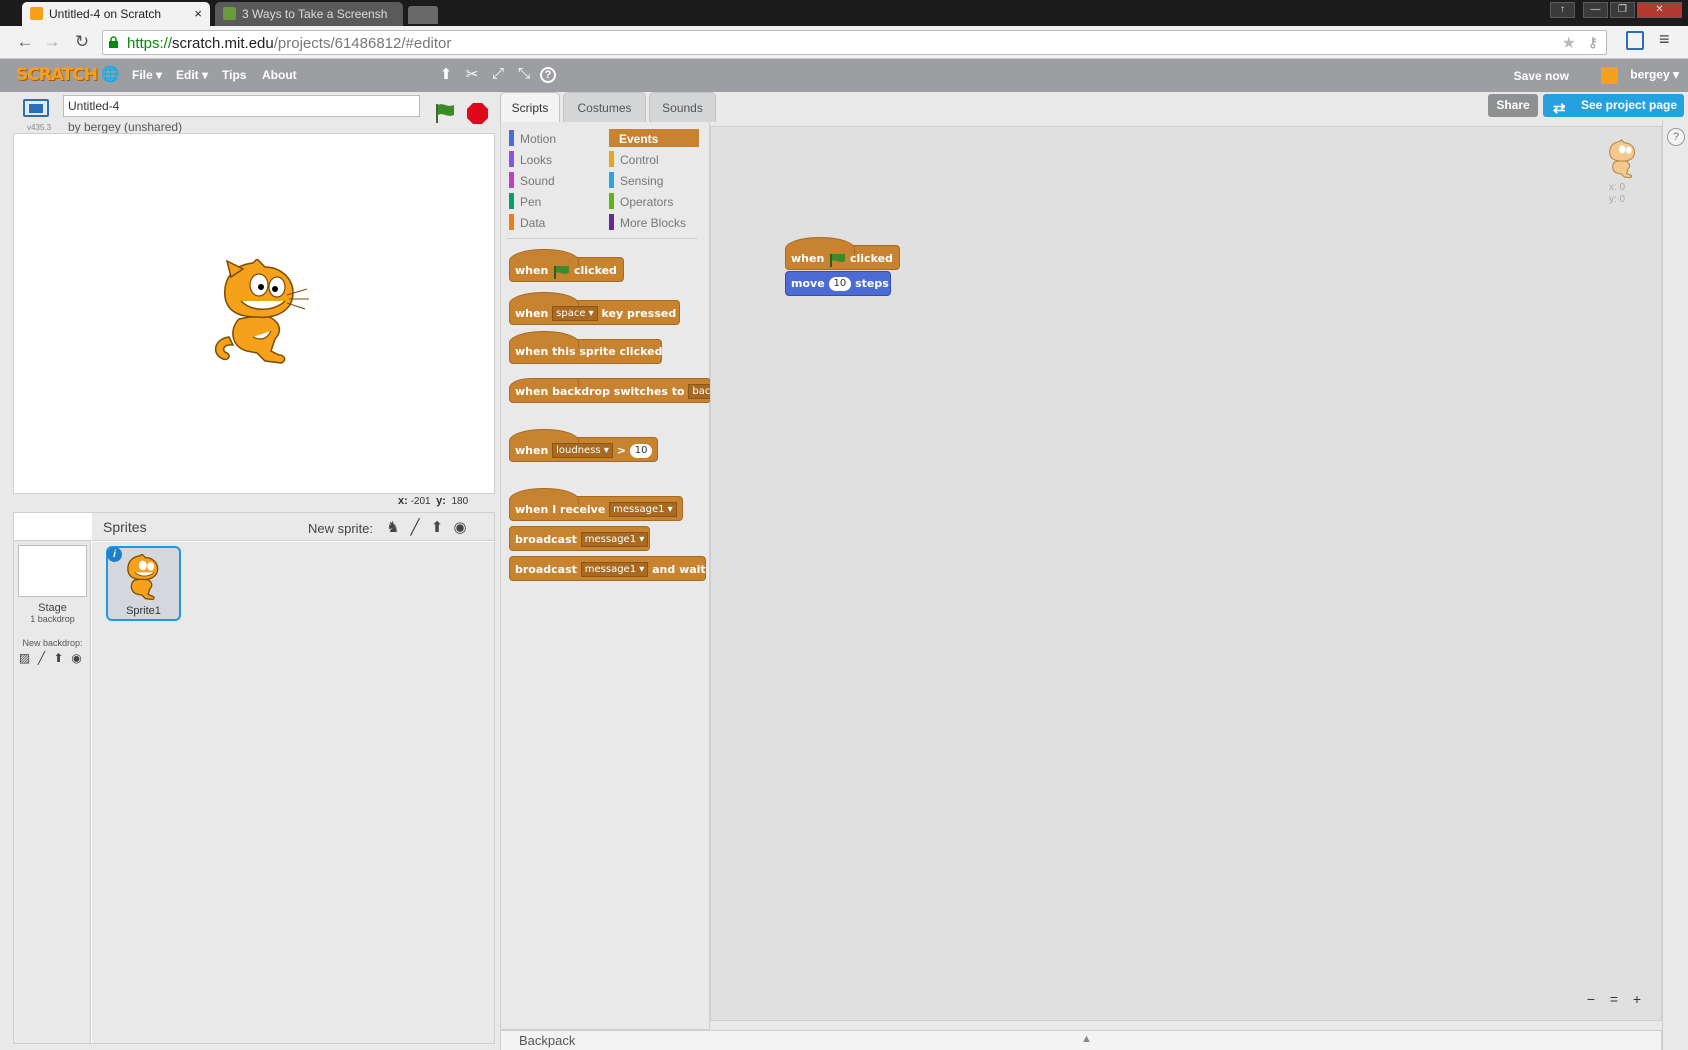 This screenshot has height=1050, width=1688. I want to click on window-minimize-icon: —, so click(1595, 10).